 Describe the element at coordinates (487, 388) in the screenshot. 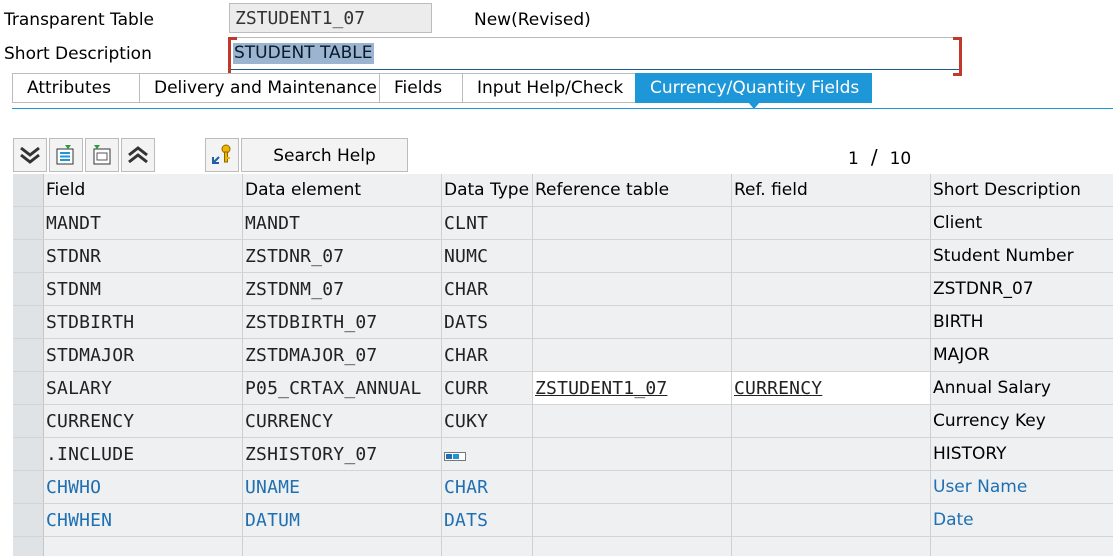

I see `data-type-cell: CURR` at that location.